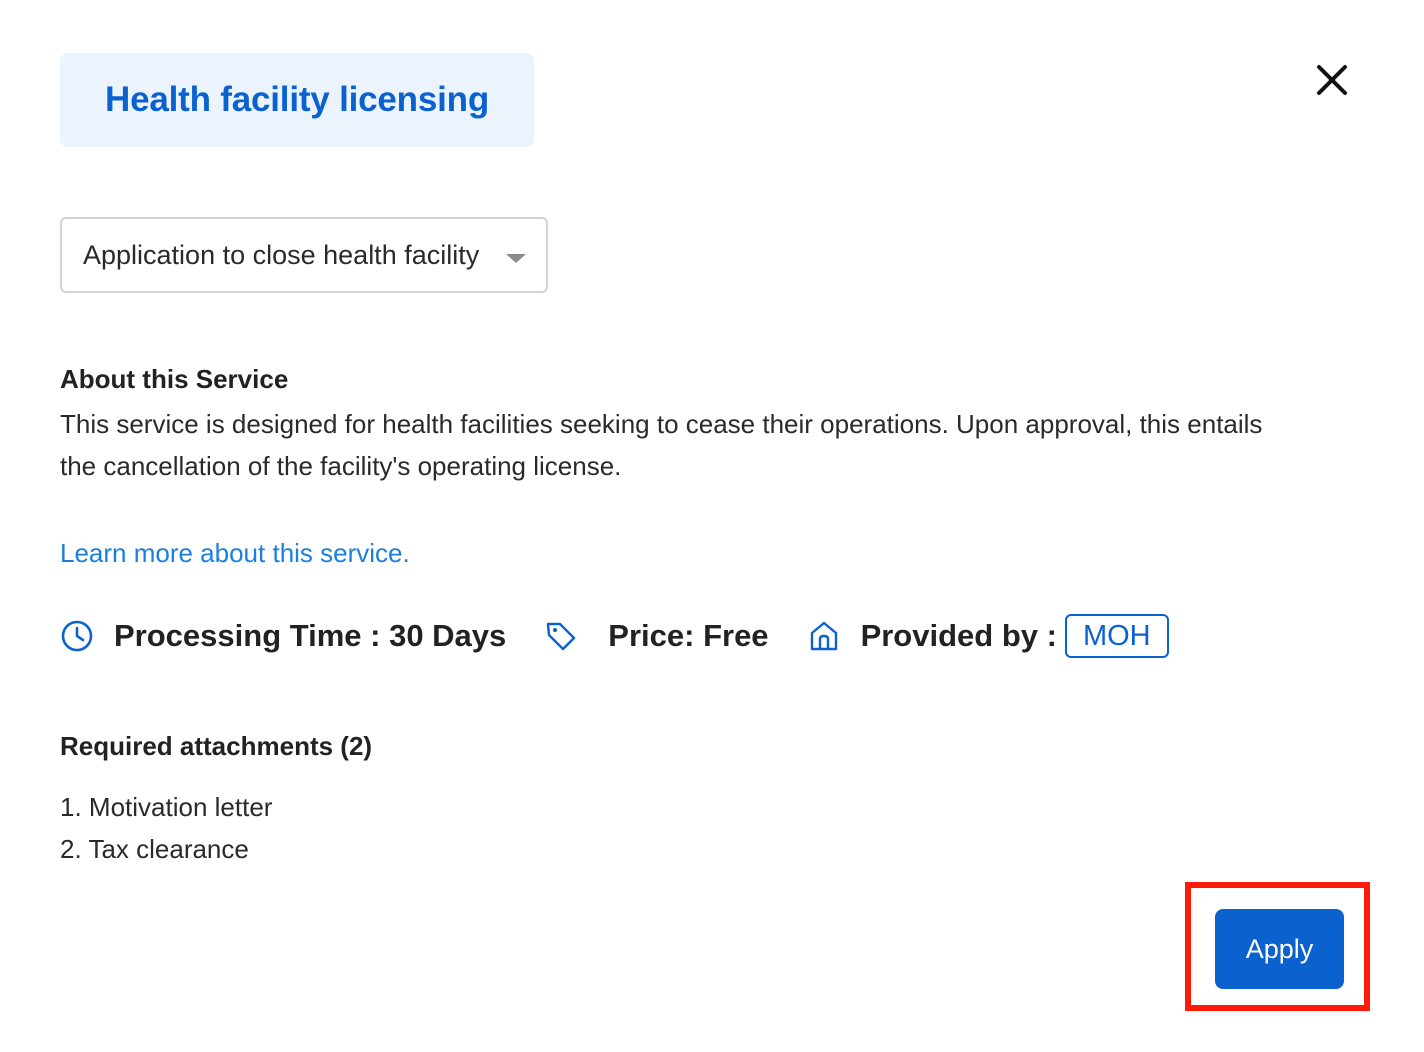 This screenshot has height=1052, width=1424. Describe the element at coordinates (154, 849) in the screenshot. I see `list-item: 2. Tax clearance` at that location.